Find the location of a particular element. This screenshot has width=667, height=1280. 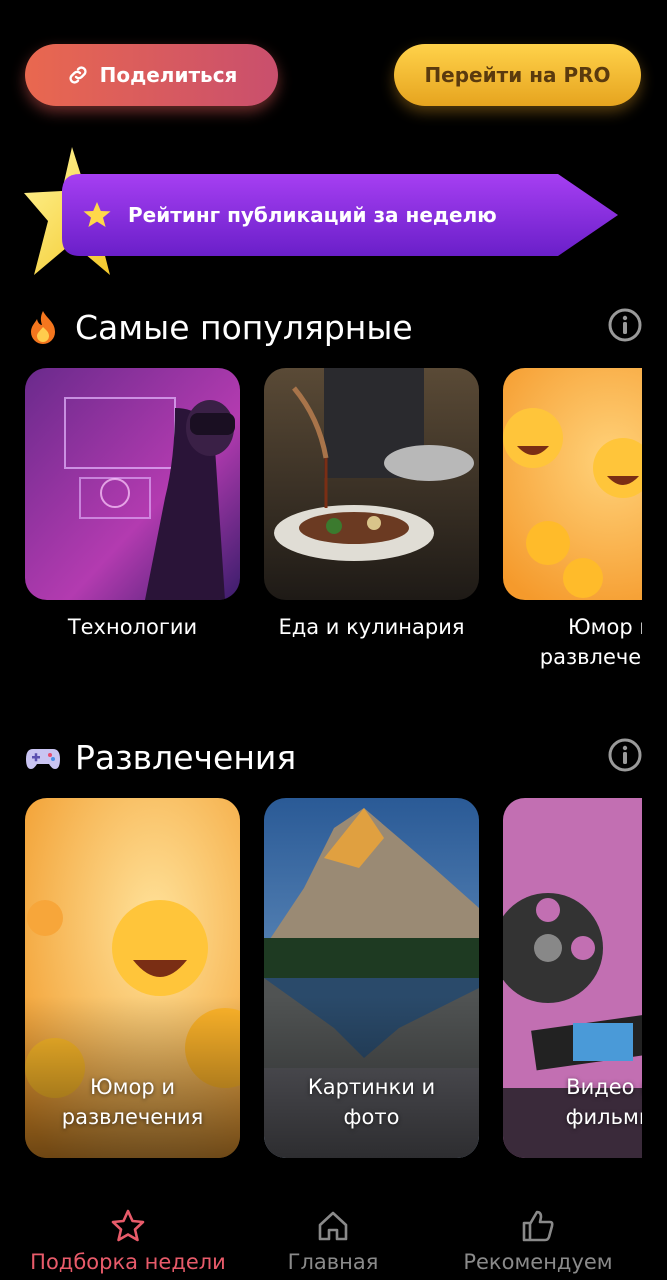

category-card-technology is located at coordinates (132, 484).